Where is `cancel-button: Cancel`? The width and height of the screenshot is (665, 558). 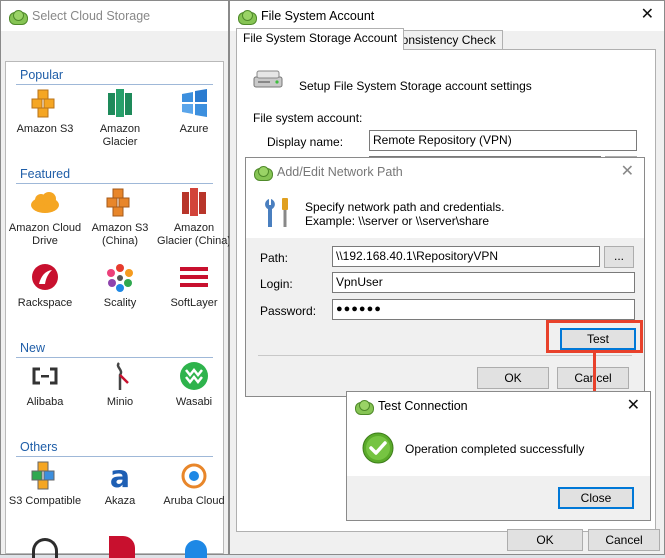 cancel-button: Cancel is located at coordinates (624, 540).